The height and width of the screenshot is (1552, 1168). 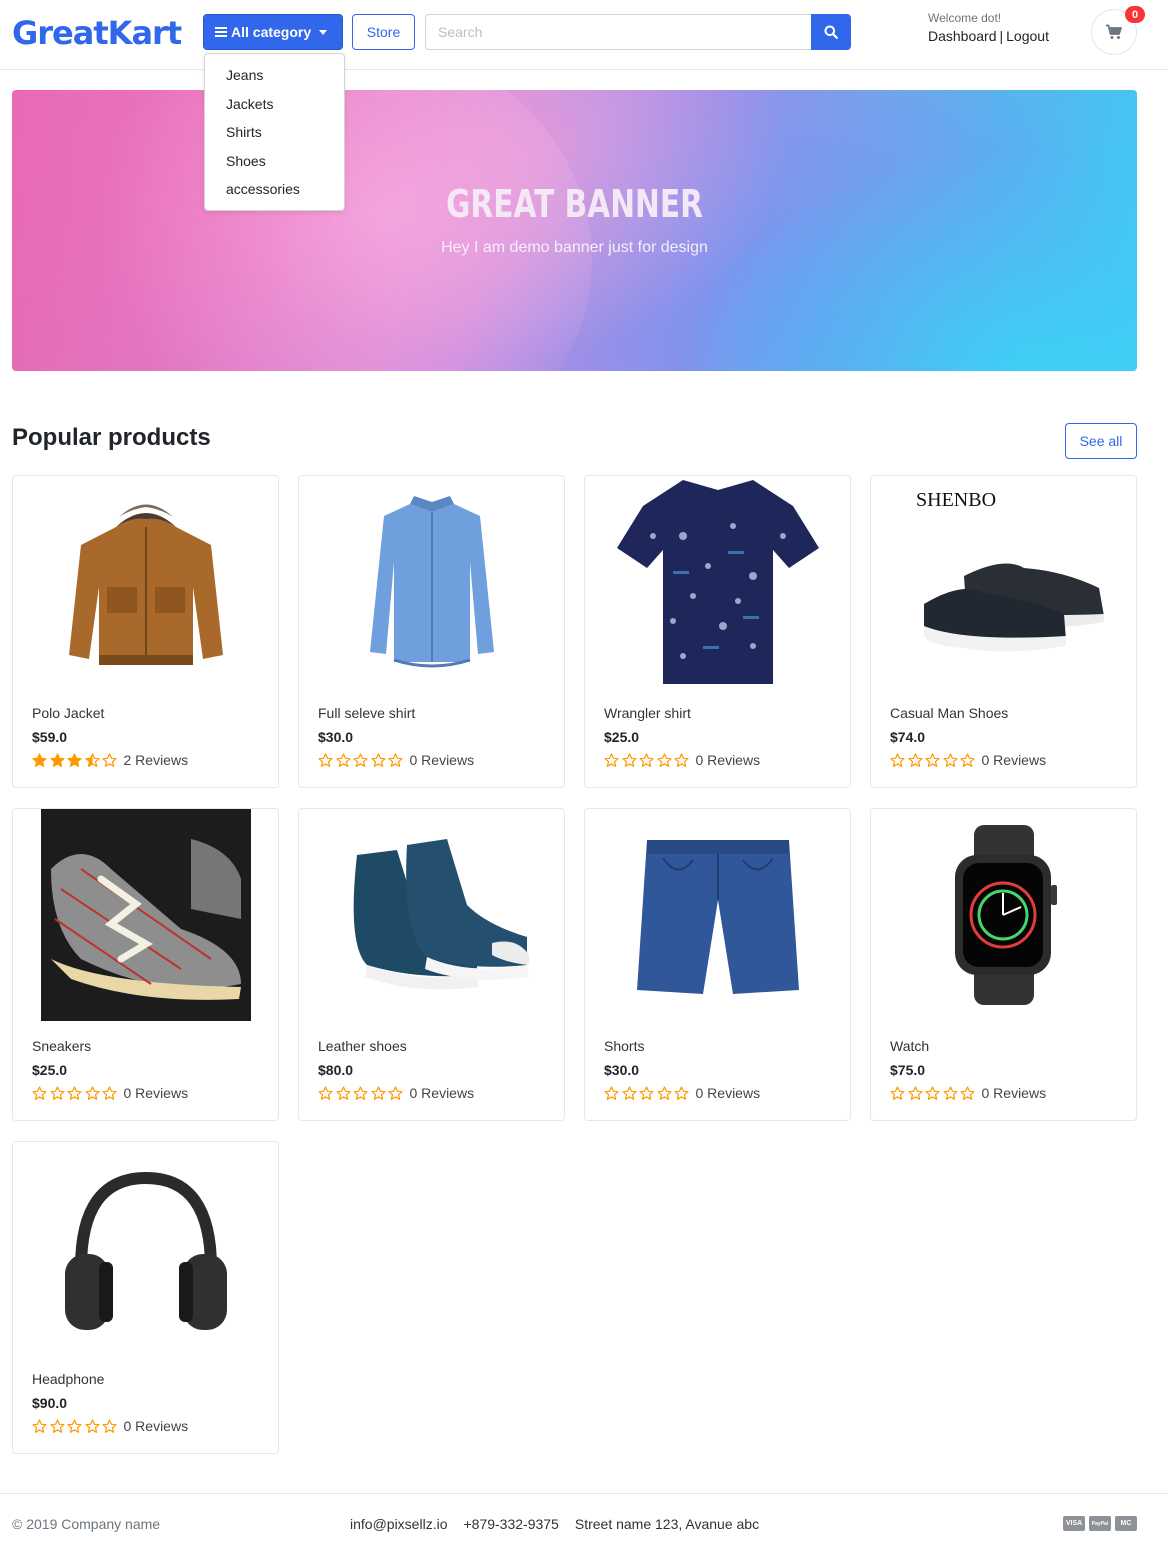 What do you see at coordinates (68, 1379) in the screenshot?
I see `product-name: Headphone` at bounding box center [68, 1379].